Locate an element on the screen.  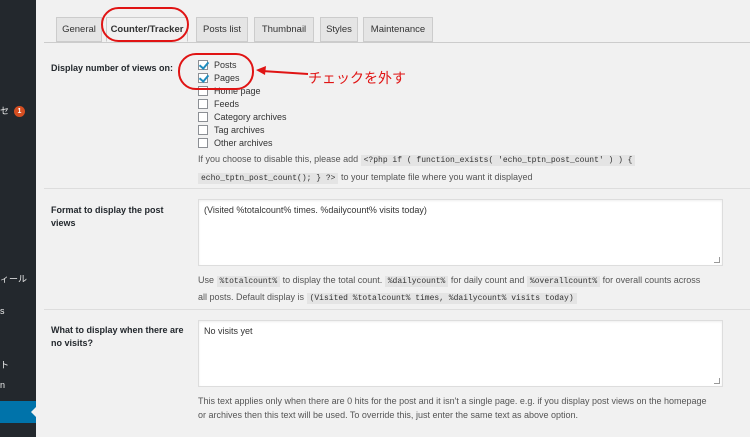
other-archives-checkbox is located at coordinates (203, 142).